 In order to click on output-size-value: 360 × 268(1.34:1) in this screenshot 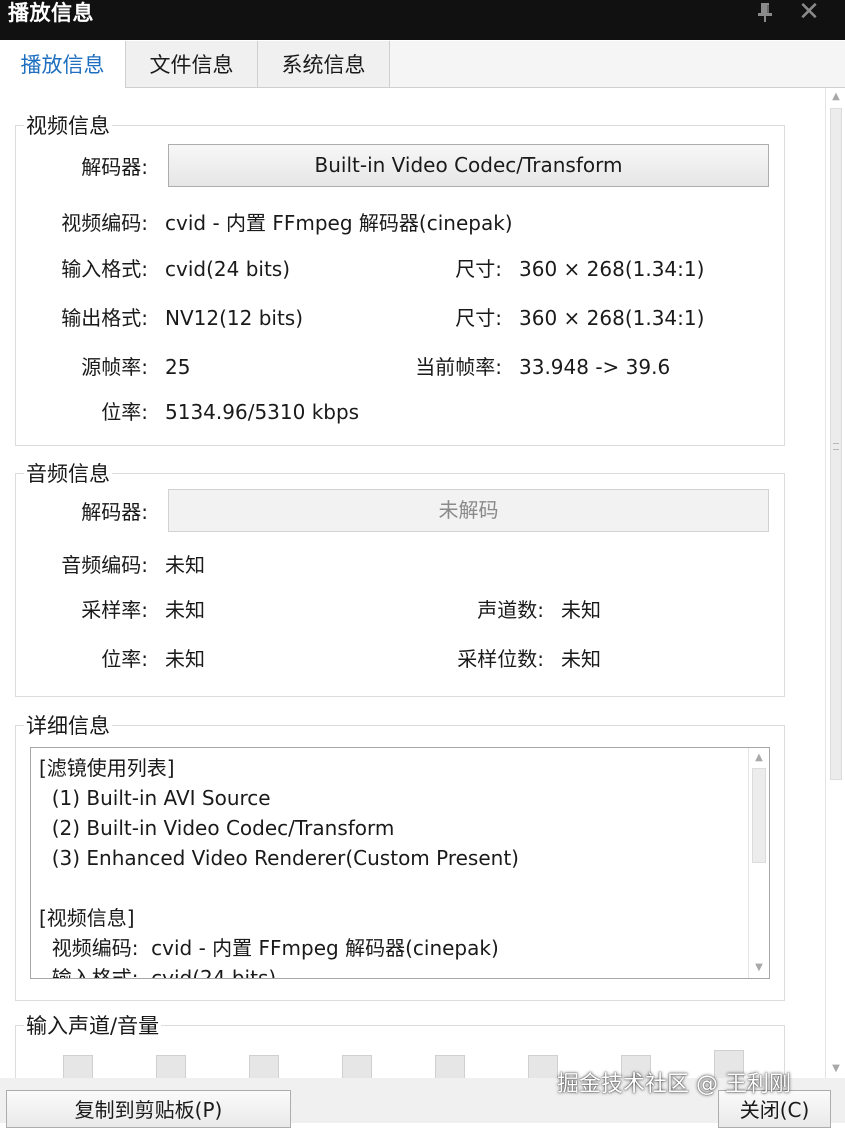, I will do `click(612, 318)`.